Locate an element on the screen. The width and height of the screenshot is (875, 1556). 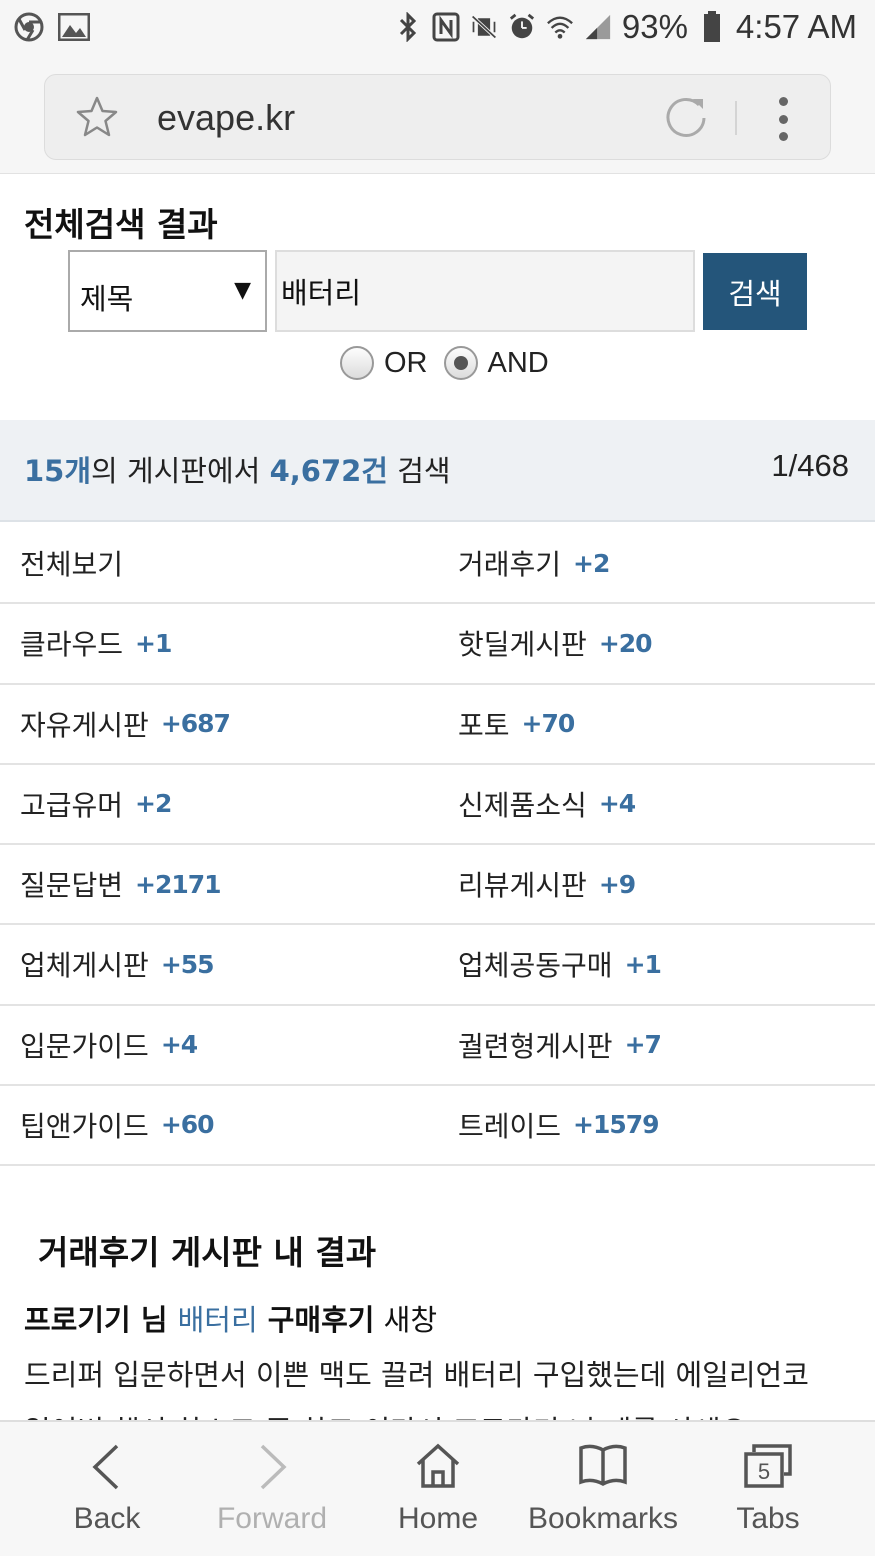
board-name: 궐련형게시판 is located at coordinates (535, 1046).